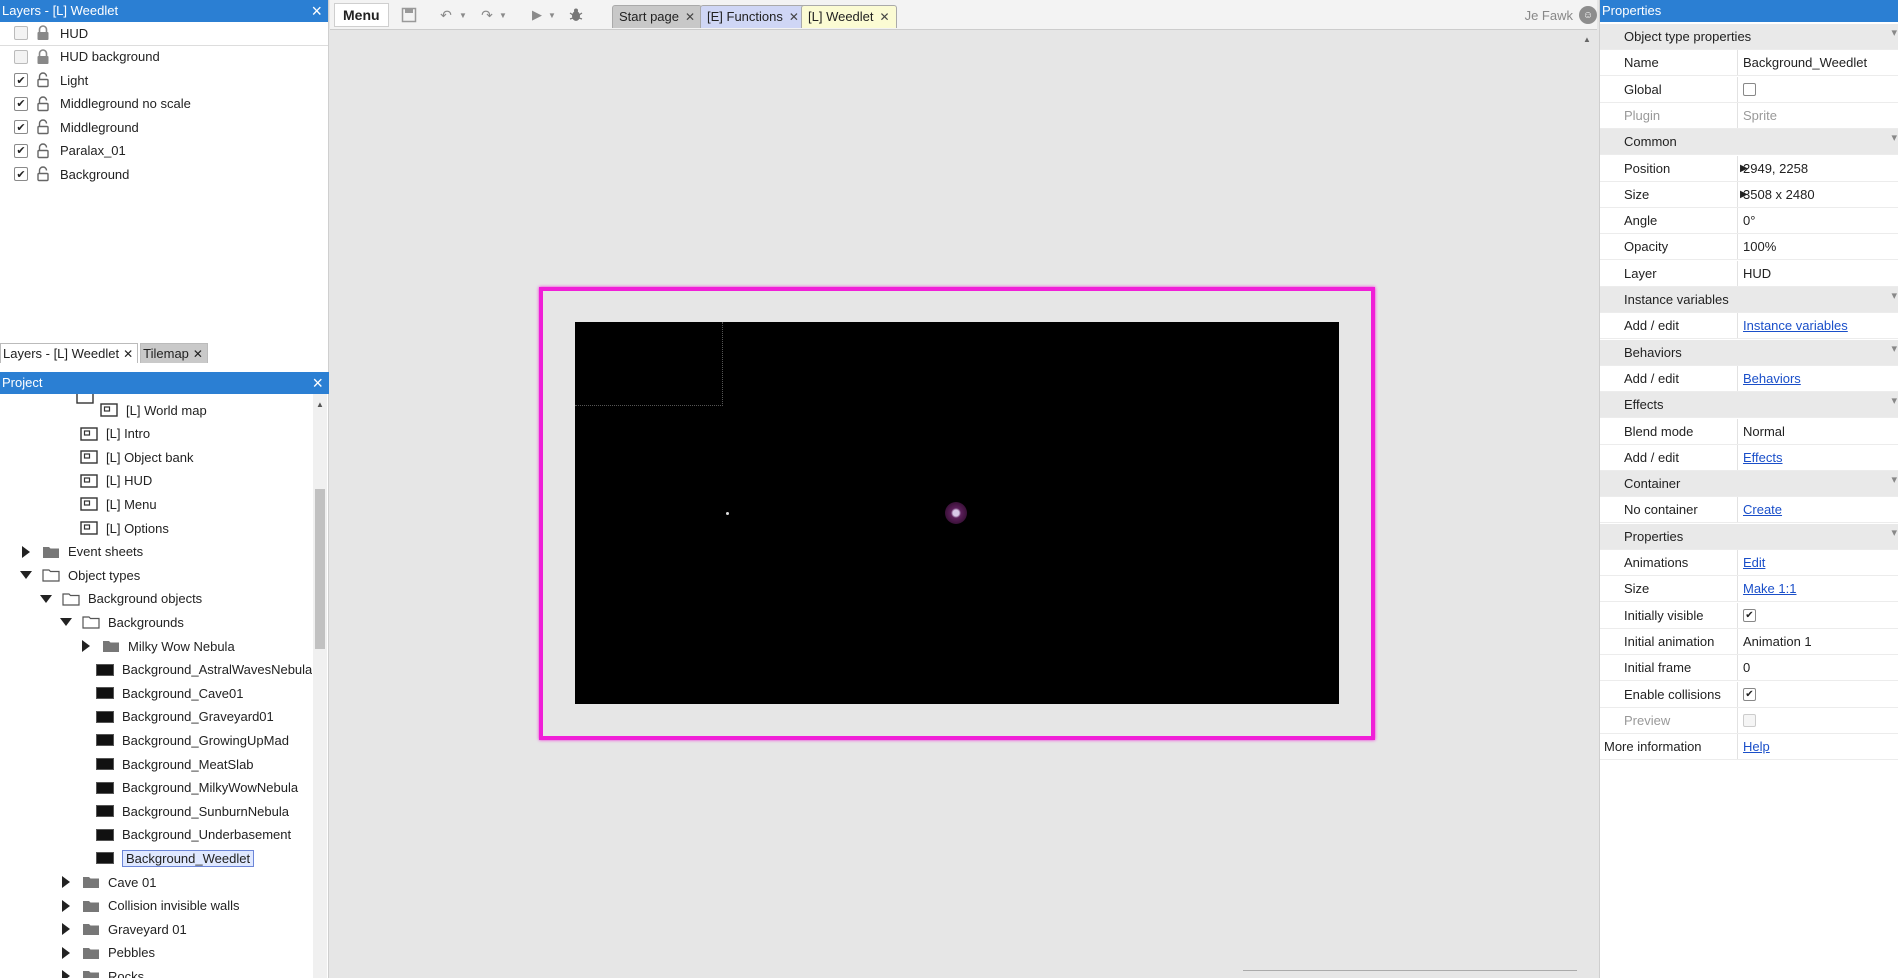 This screenshot has height=978, width=1898. Describe the element at coordinates (150, 906) in the screenshot. I see `tree-item: Collision invisible walls` at that location.